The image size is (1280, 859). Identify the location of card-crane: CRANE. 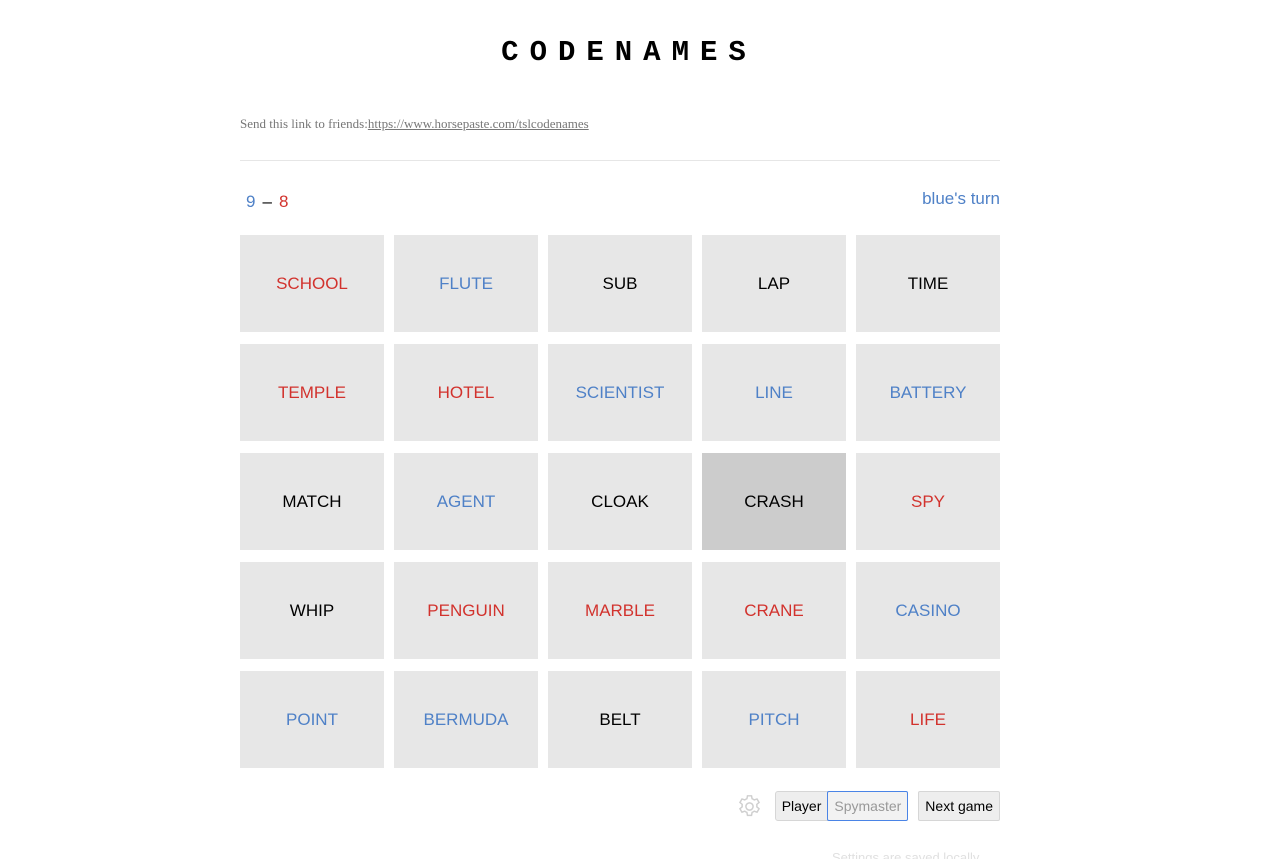
(774, 610).